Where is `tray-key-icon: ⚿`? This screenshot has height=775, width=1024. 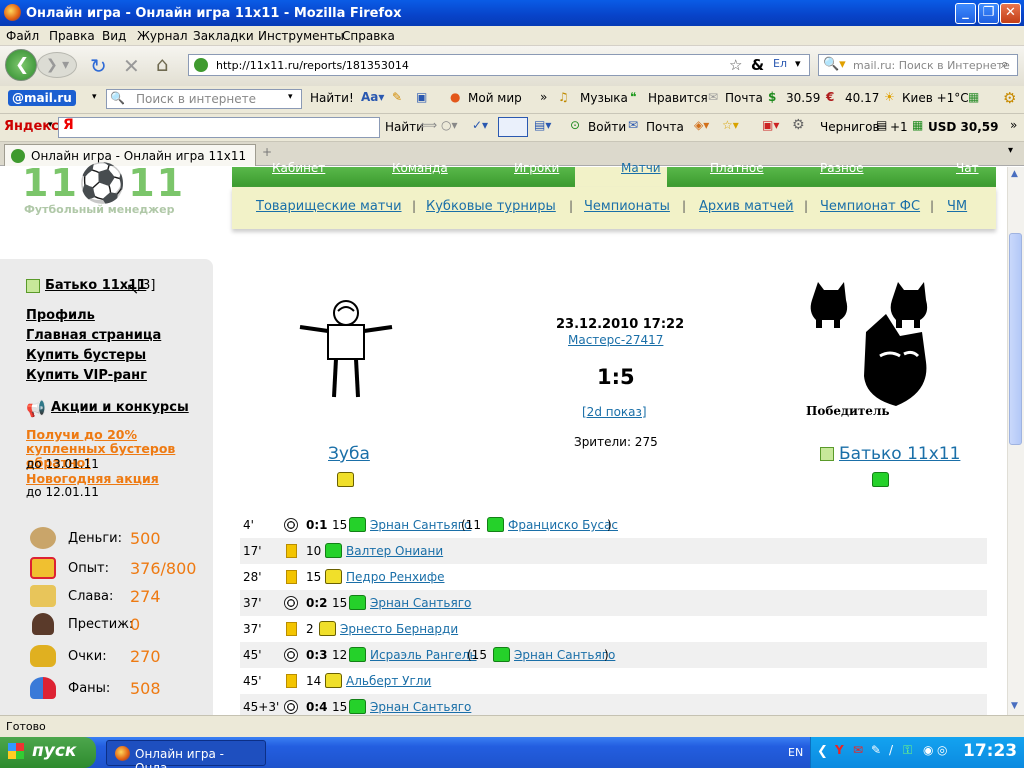
tray-key-icon: ⚿ is located at coordinates (907, 750).